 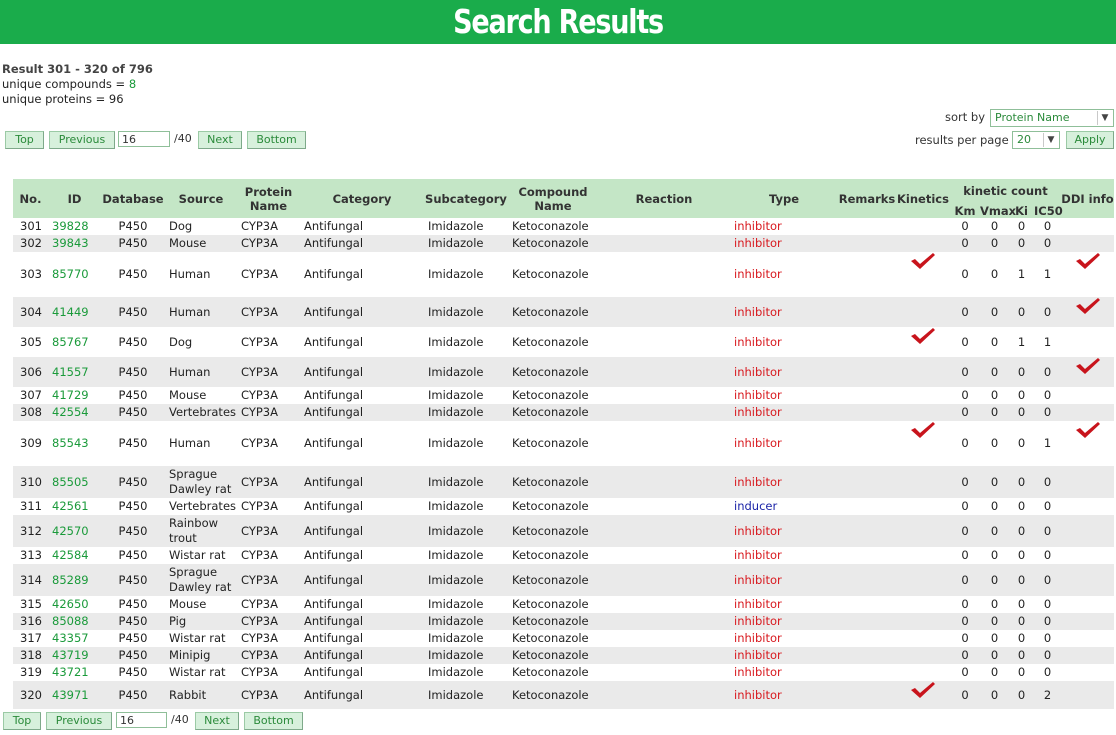 What do you see at coordinates (74, 672) in the screenshot?
I see `cell-id-link: 43721` at bounding box center [74, 672].